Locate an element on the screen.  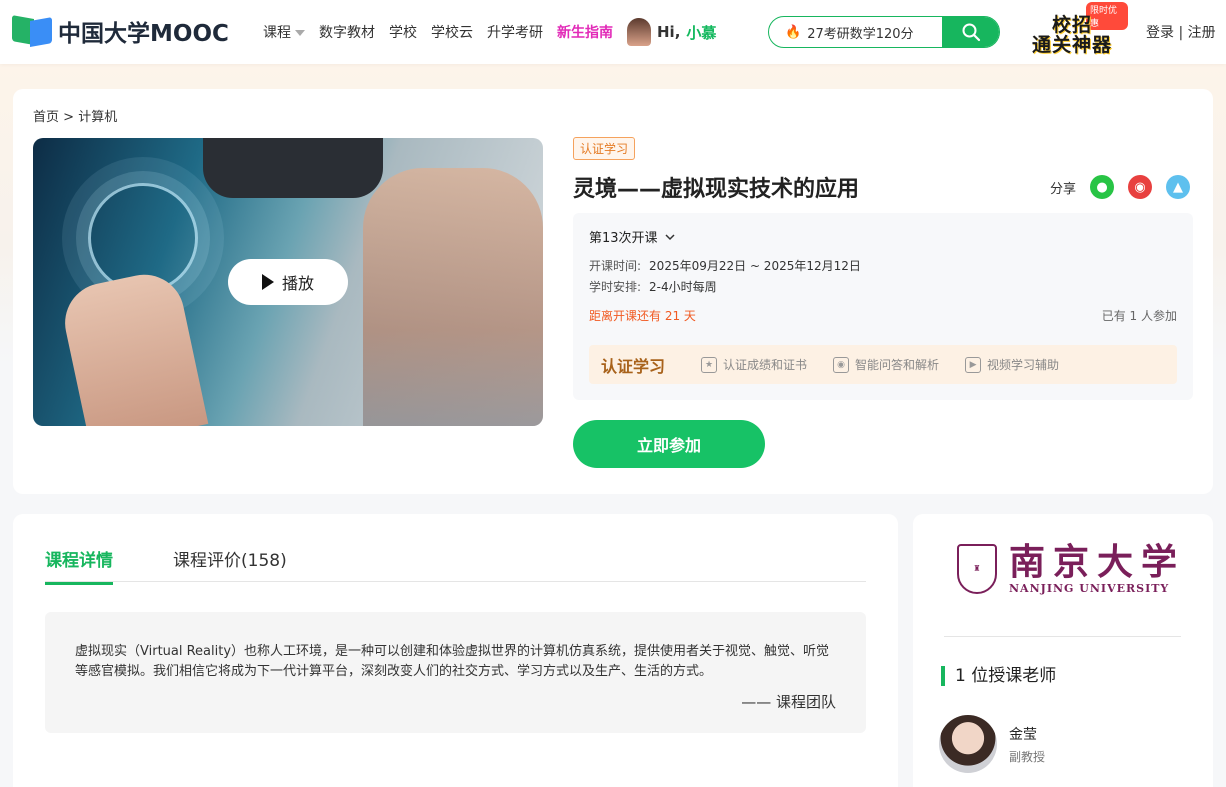
share-bar: 分享 ● ◉ ▲ is located at coordinates (1120, 187).